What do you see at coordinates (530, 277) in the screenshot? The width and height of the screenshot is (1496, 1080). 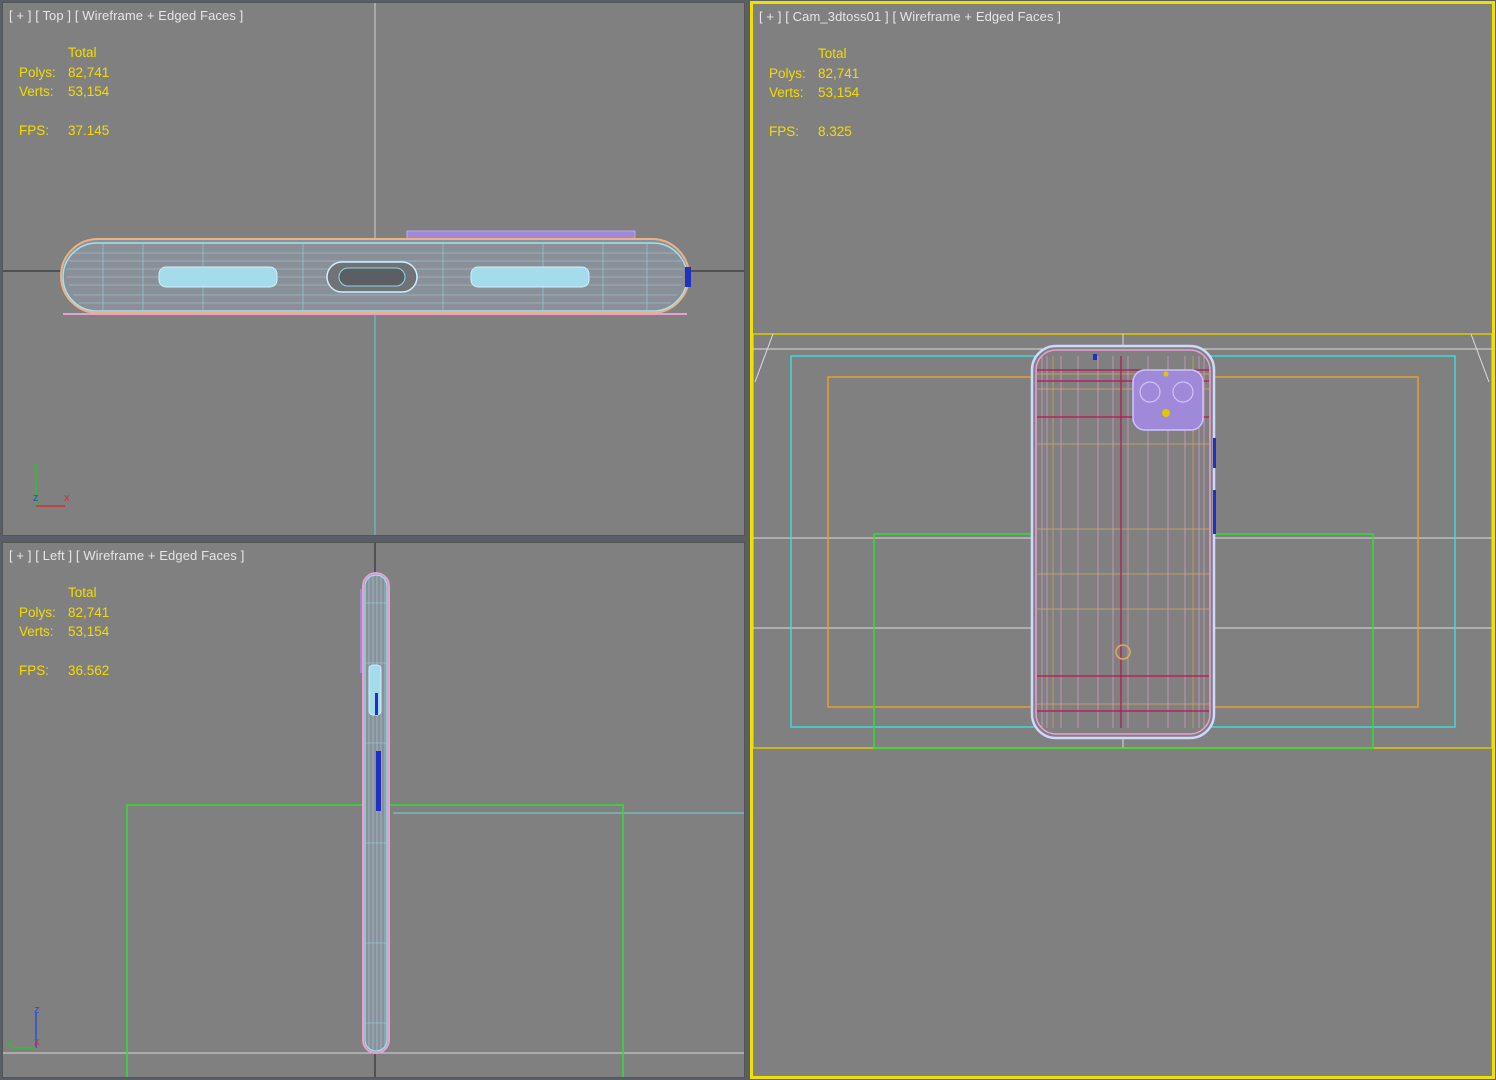 I see `speaker-slot-right` at bounding box center [530, 277].